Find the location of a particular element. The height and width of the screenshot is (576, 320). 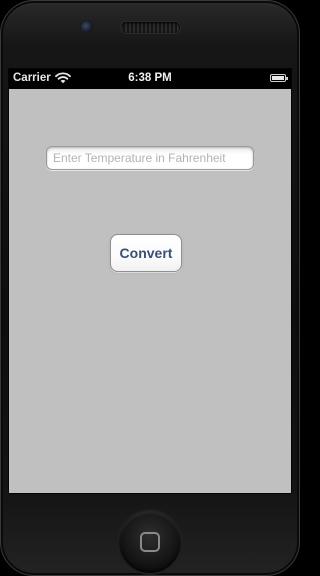

home-button is located at coordinates (150, 542).